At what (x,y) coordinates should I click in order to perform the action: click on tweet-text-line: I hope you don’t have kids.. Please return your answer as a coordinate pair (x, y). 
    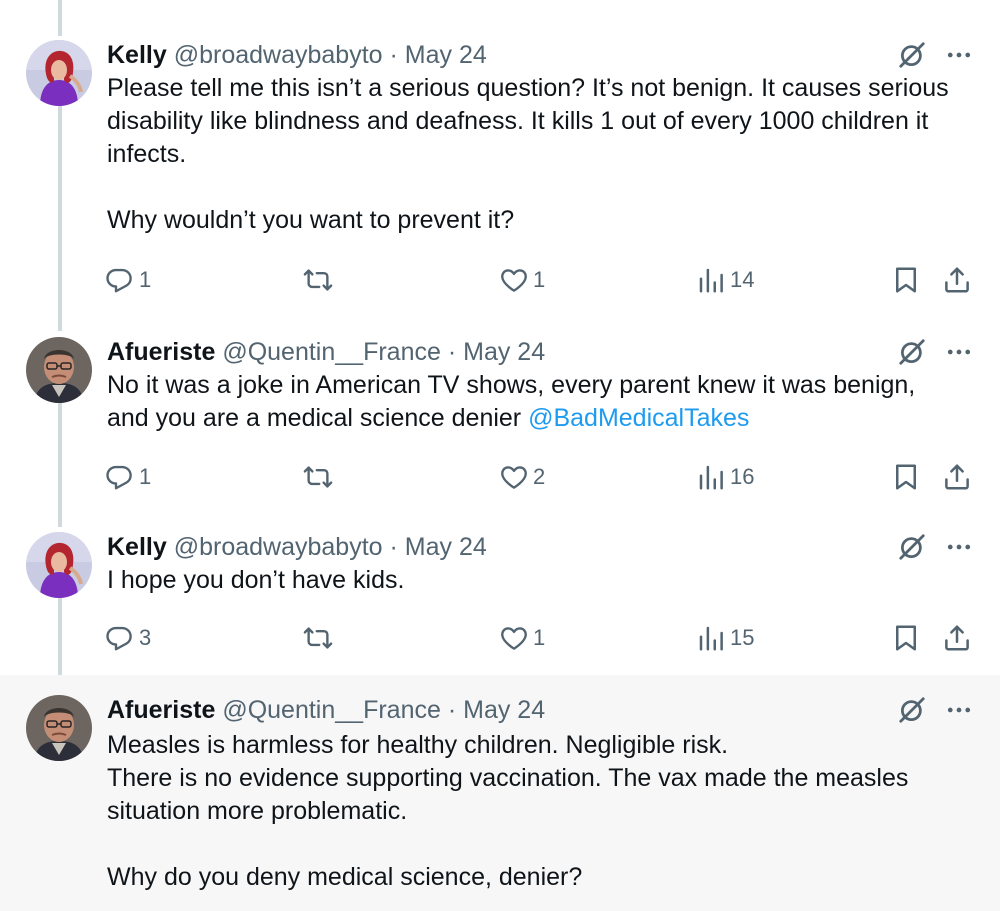
    Looking at the image, I should click on (256, 580).